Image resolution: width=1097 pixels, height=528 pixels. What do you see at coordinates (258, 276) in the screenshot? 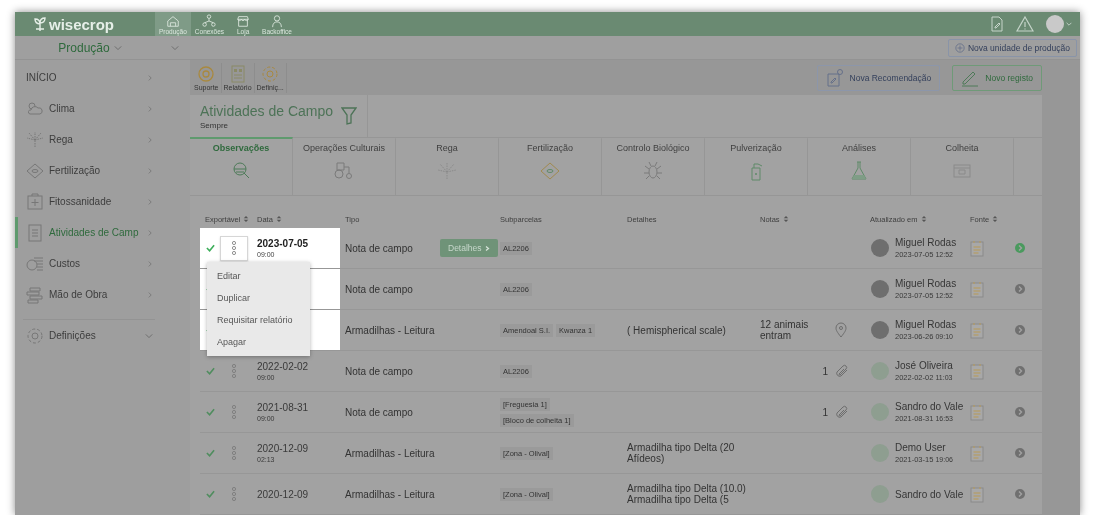
I see `menu-item: Editar` at bounding box center [258, 276].